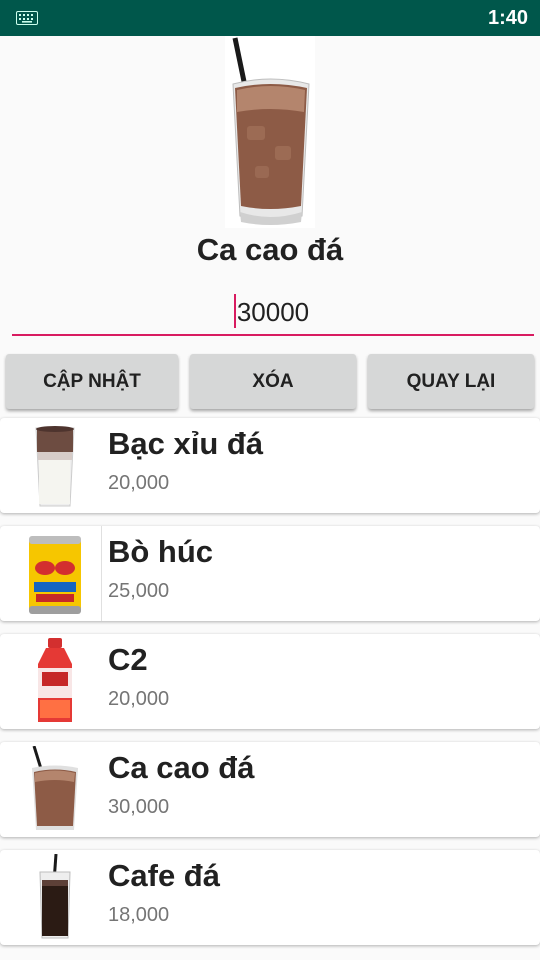 This screenshot has width=540, height=960. I want to click on bac-xiu-image, so click(55, 466).